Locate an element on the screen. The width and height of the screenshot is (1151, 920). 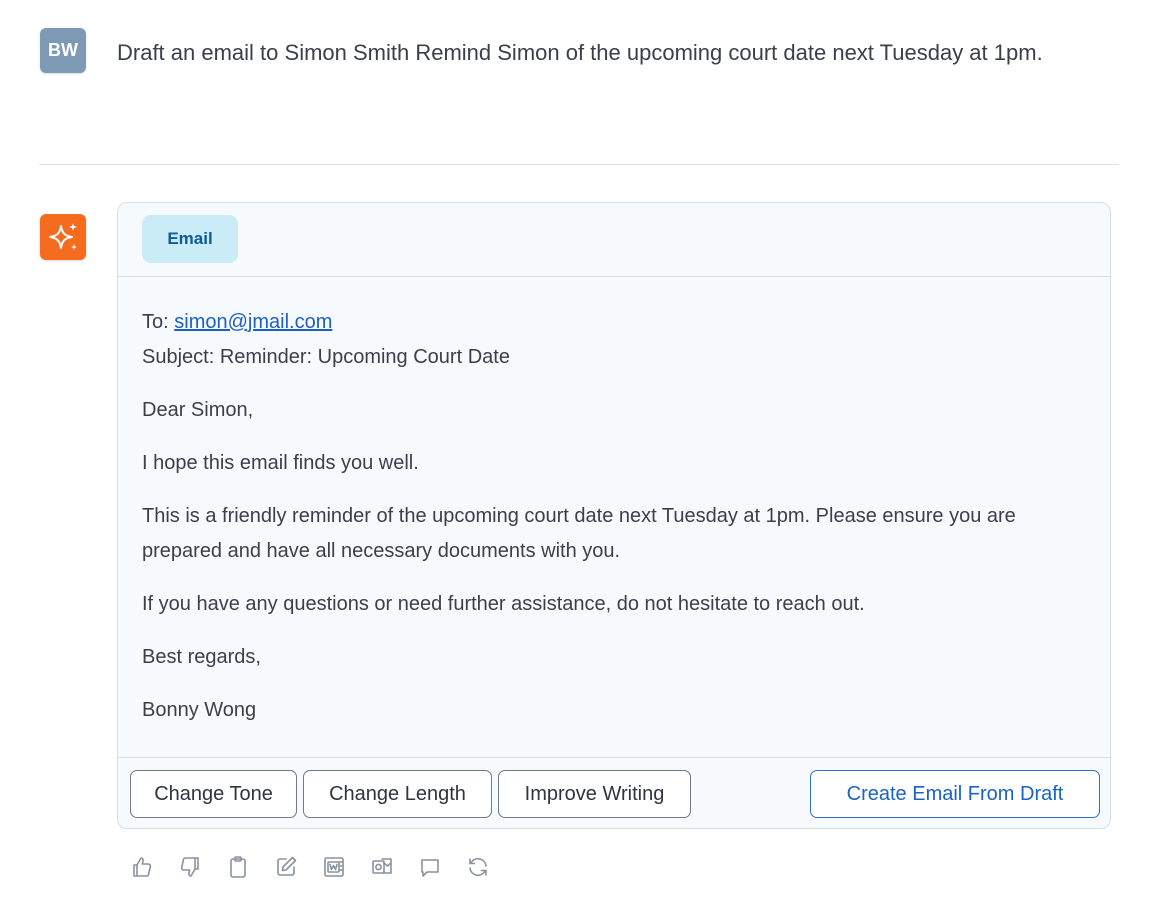
divider is located at coordinates (579, 164).